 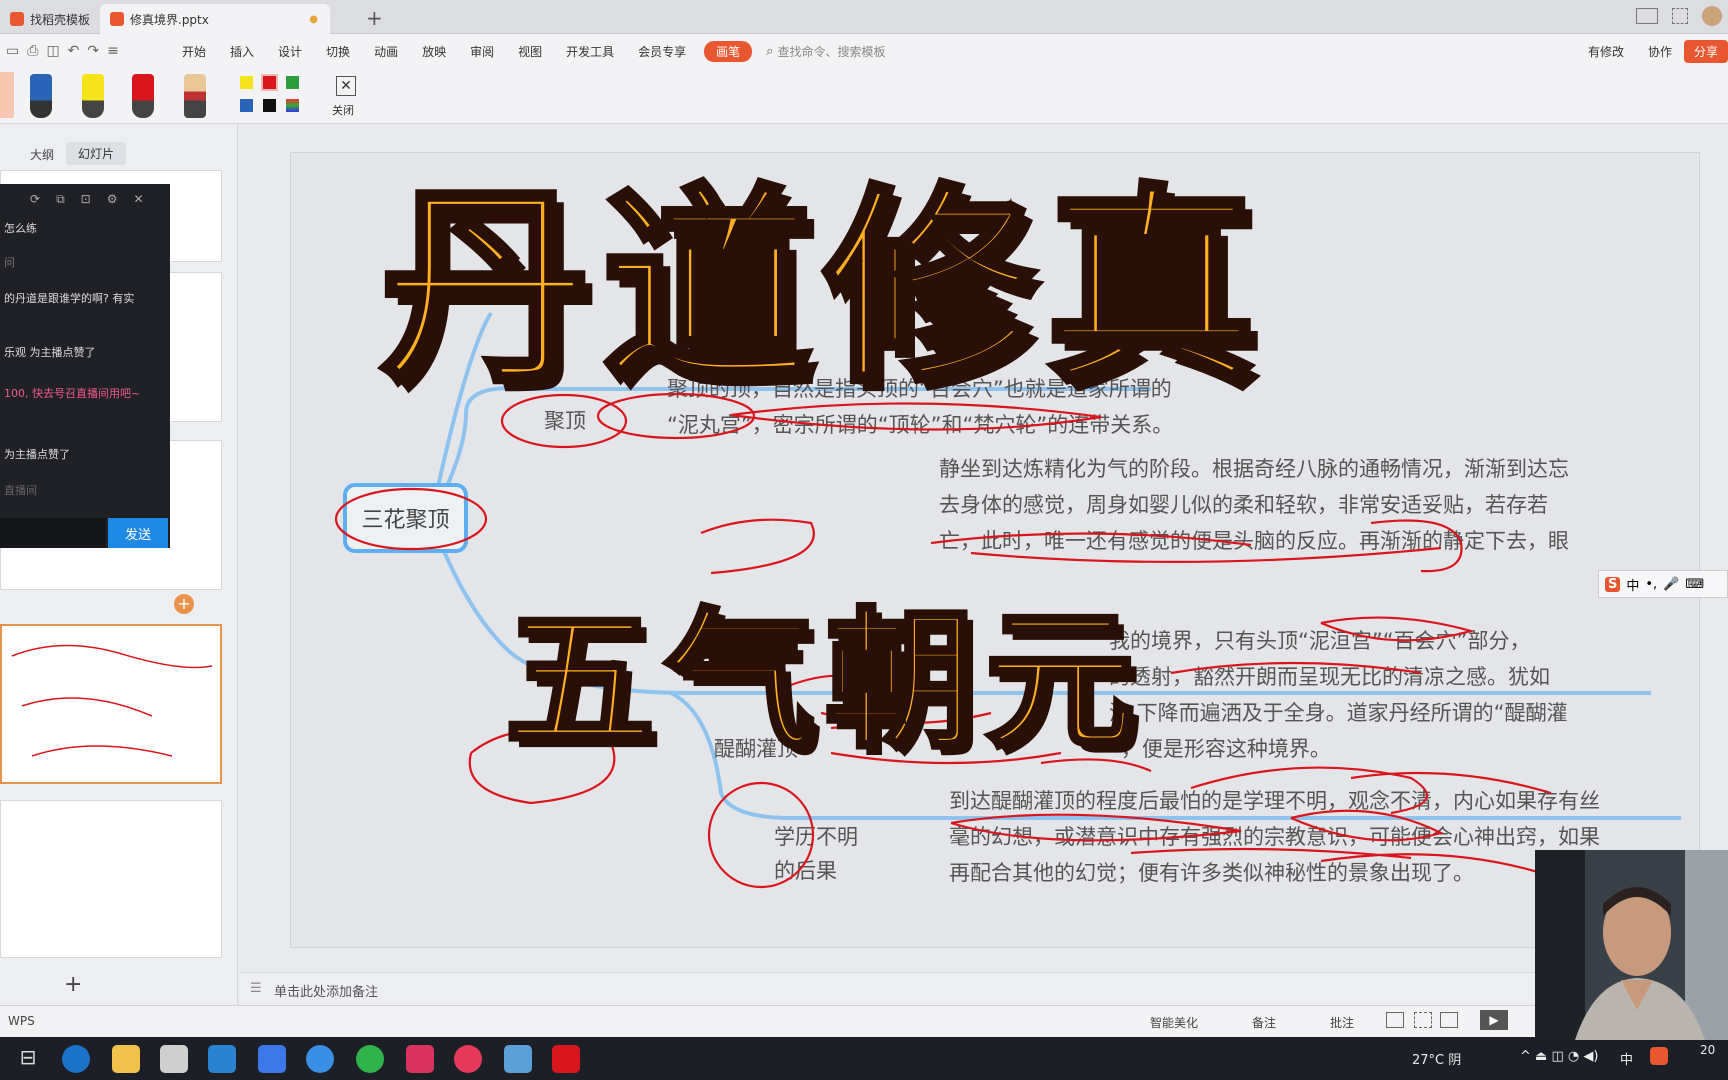 What do you see at coordinates (405, 518) in the screenshot?
I see `mindmap-root: 三花聚顶` at bounding box center [405, 518].